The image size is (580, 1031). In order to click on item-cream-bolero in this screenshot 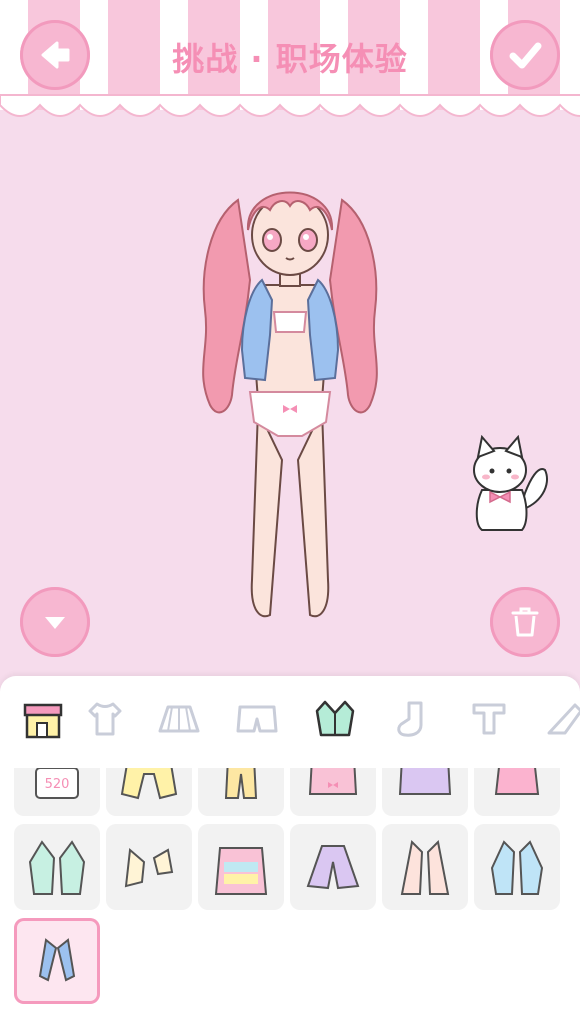, I will do `click(149, 867)`.